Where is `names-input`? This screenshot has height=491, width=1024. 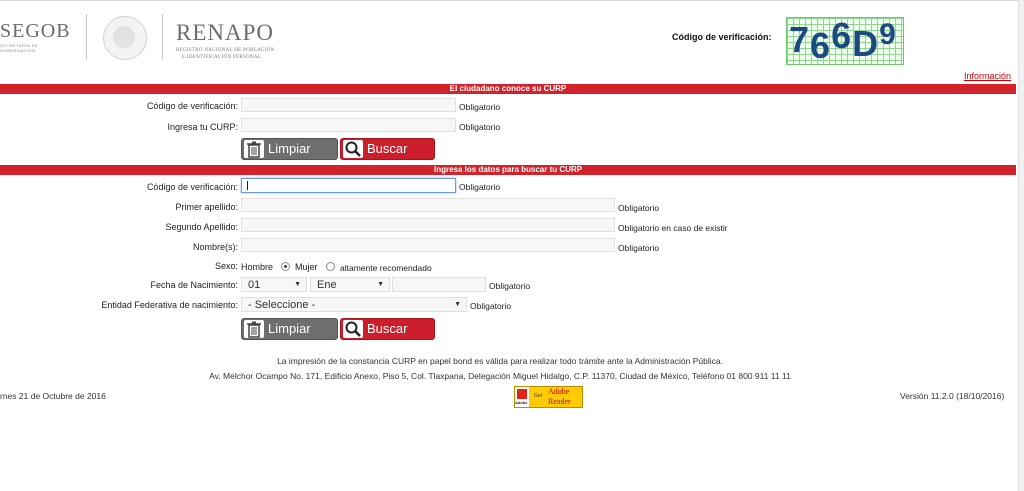
names-input is located at coordinates (428, 245).